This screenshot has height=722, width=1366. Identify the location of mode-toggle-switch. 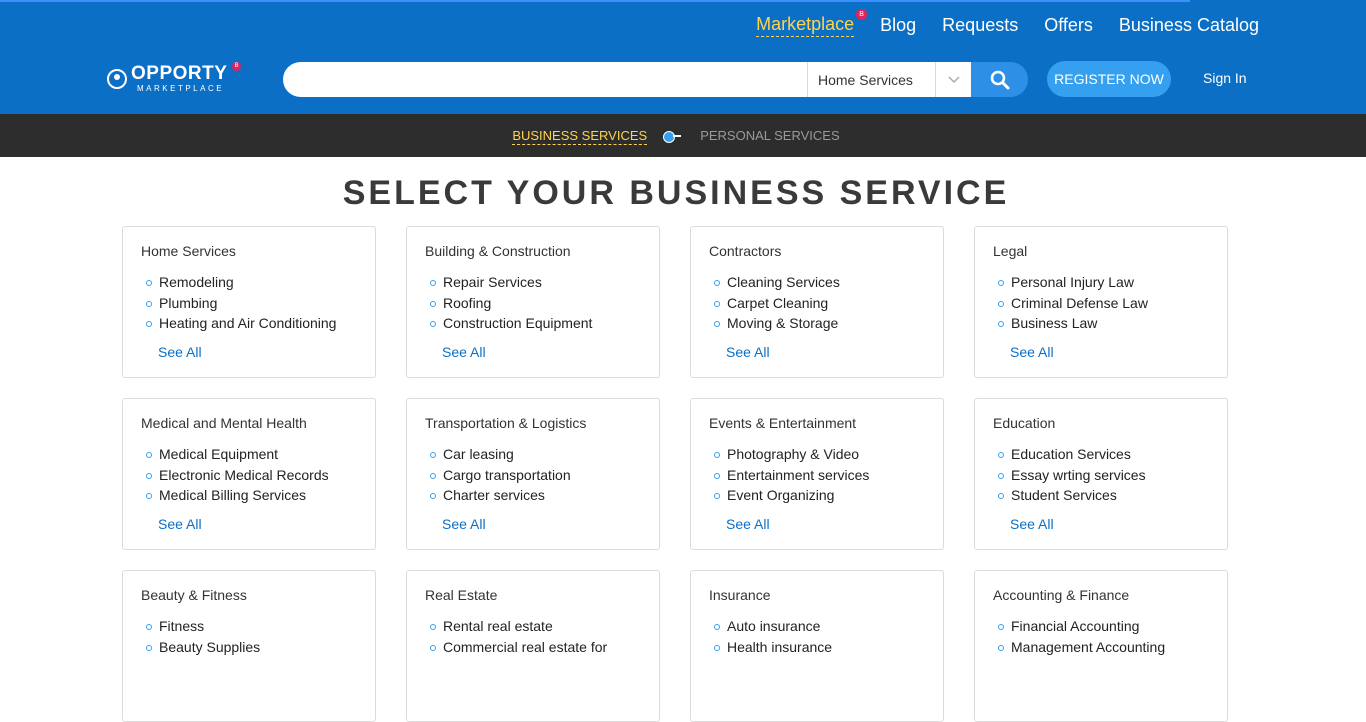
(673, 136).